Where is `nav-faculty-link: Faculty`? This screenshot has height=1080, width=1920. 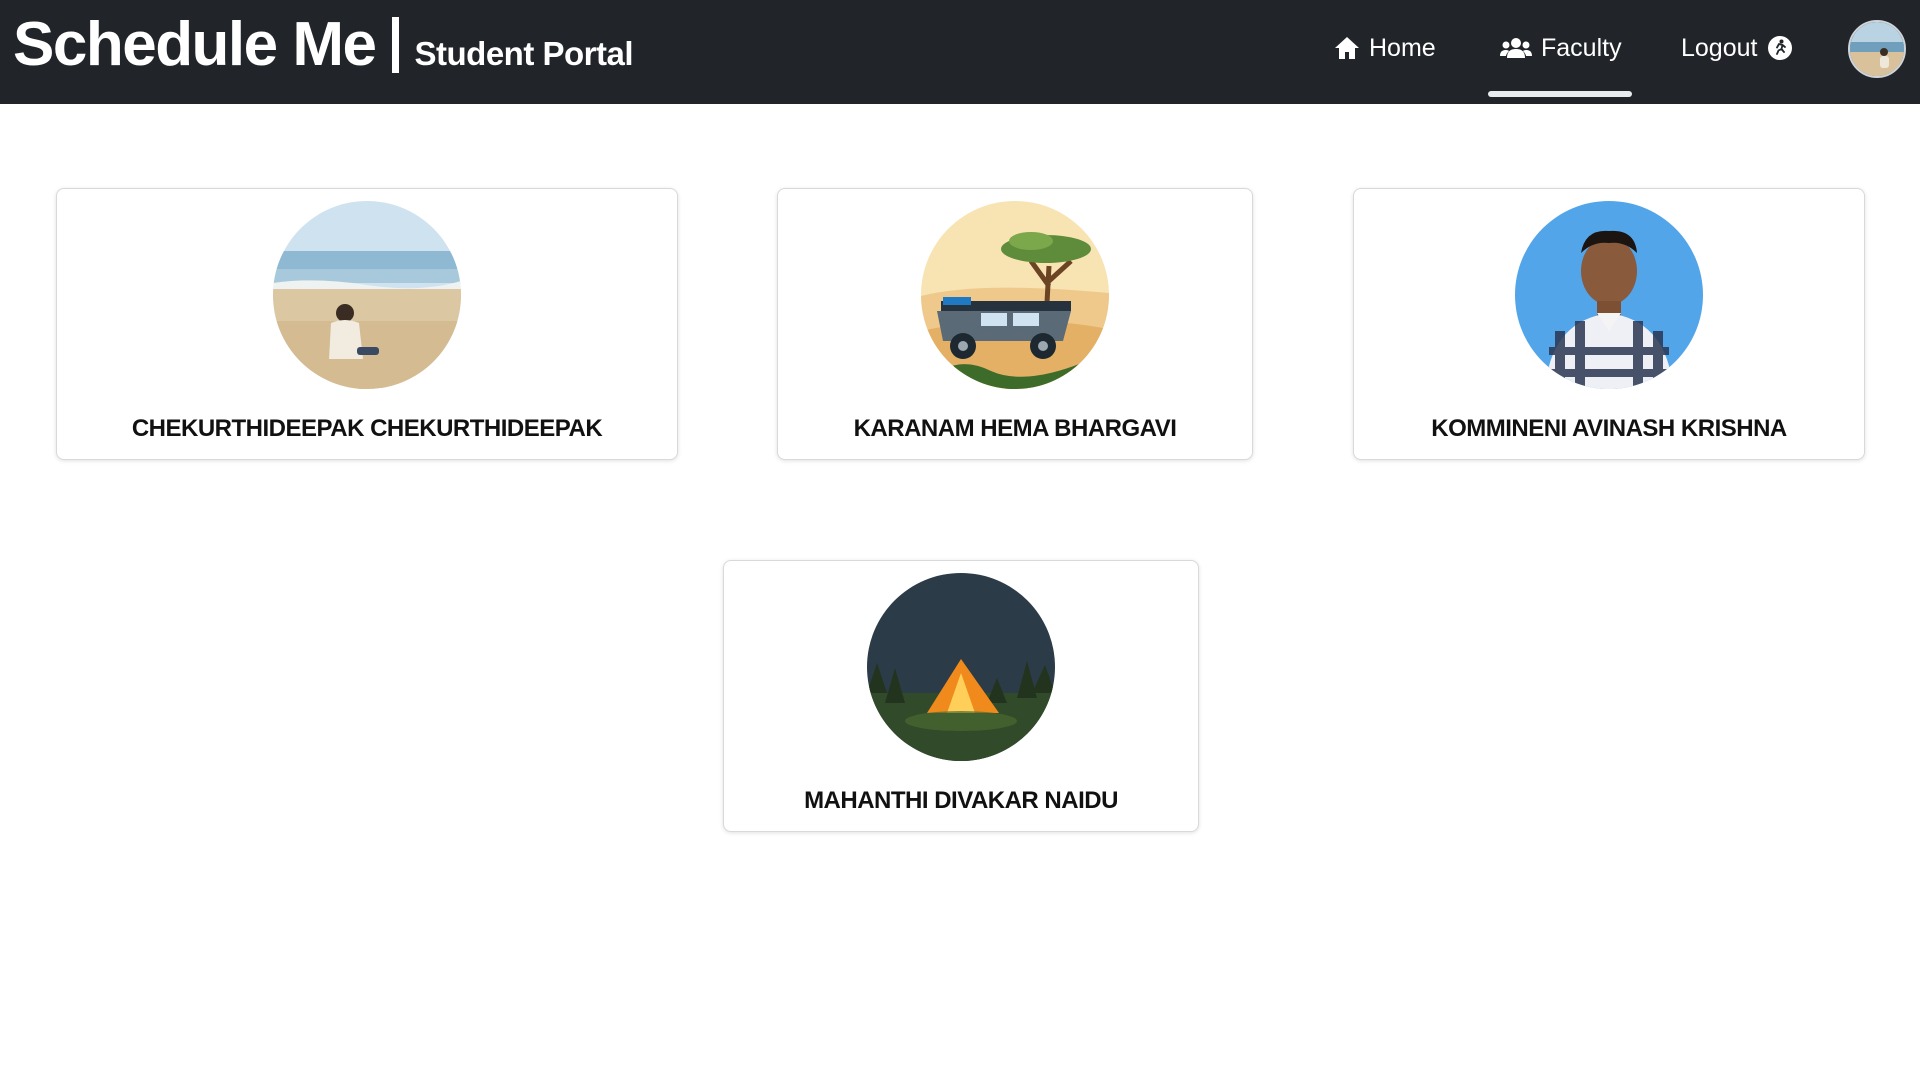 nav-faculty-link: Faculty is located at coordinates (1561, 48).